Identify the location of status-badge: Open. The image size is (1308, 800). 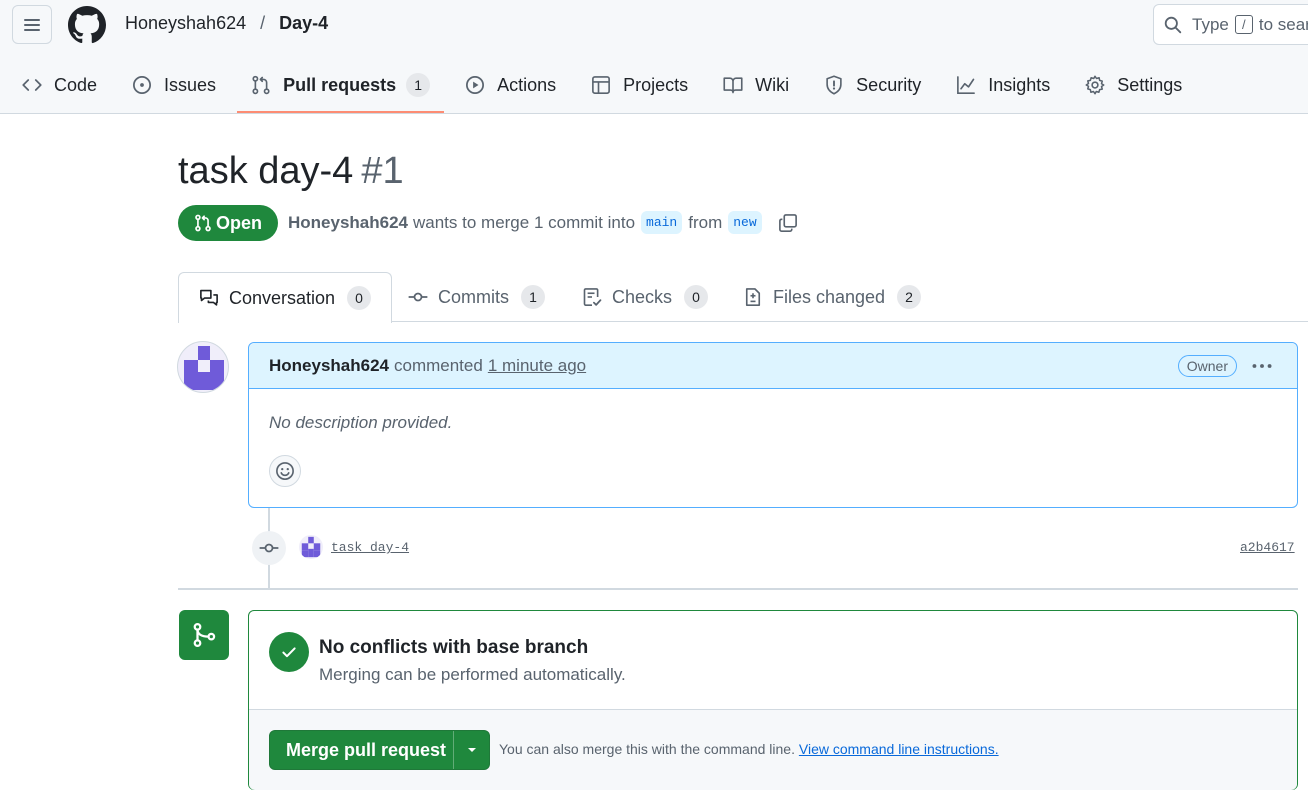
(228, 223).